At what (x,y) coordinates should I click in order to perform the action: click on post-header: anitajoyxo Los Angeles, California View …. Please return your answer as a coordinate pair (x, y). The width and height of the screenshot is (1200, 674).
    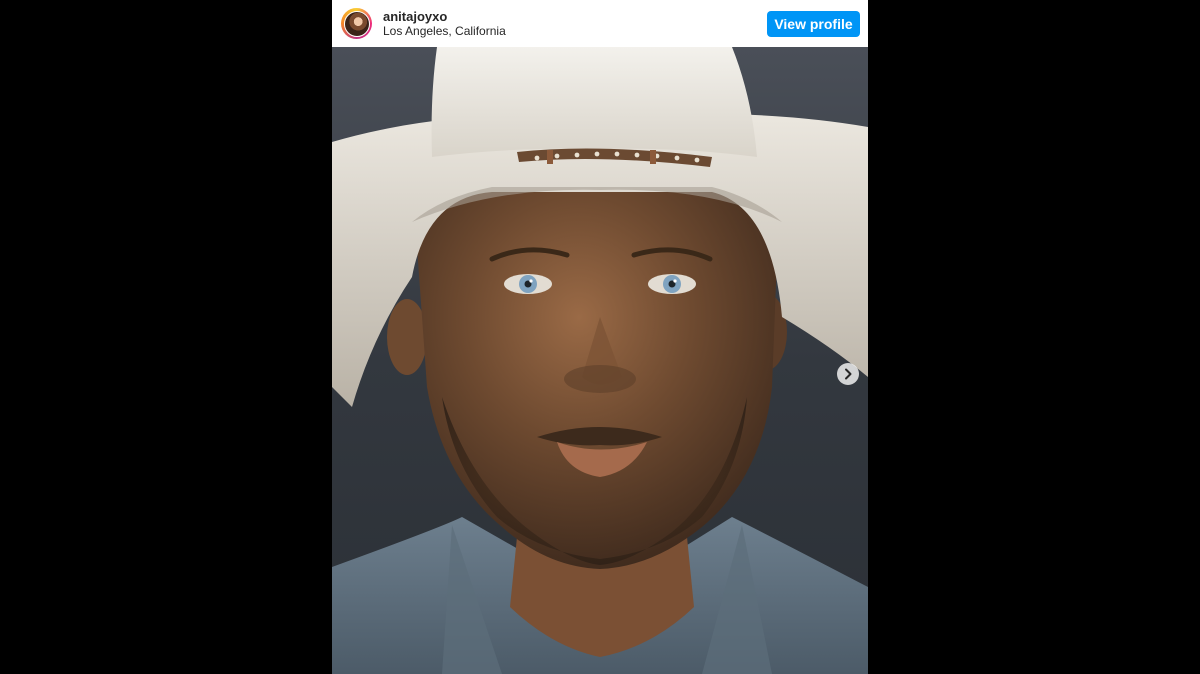
    Looking at the image, I should click on (600, 23).